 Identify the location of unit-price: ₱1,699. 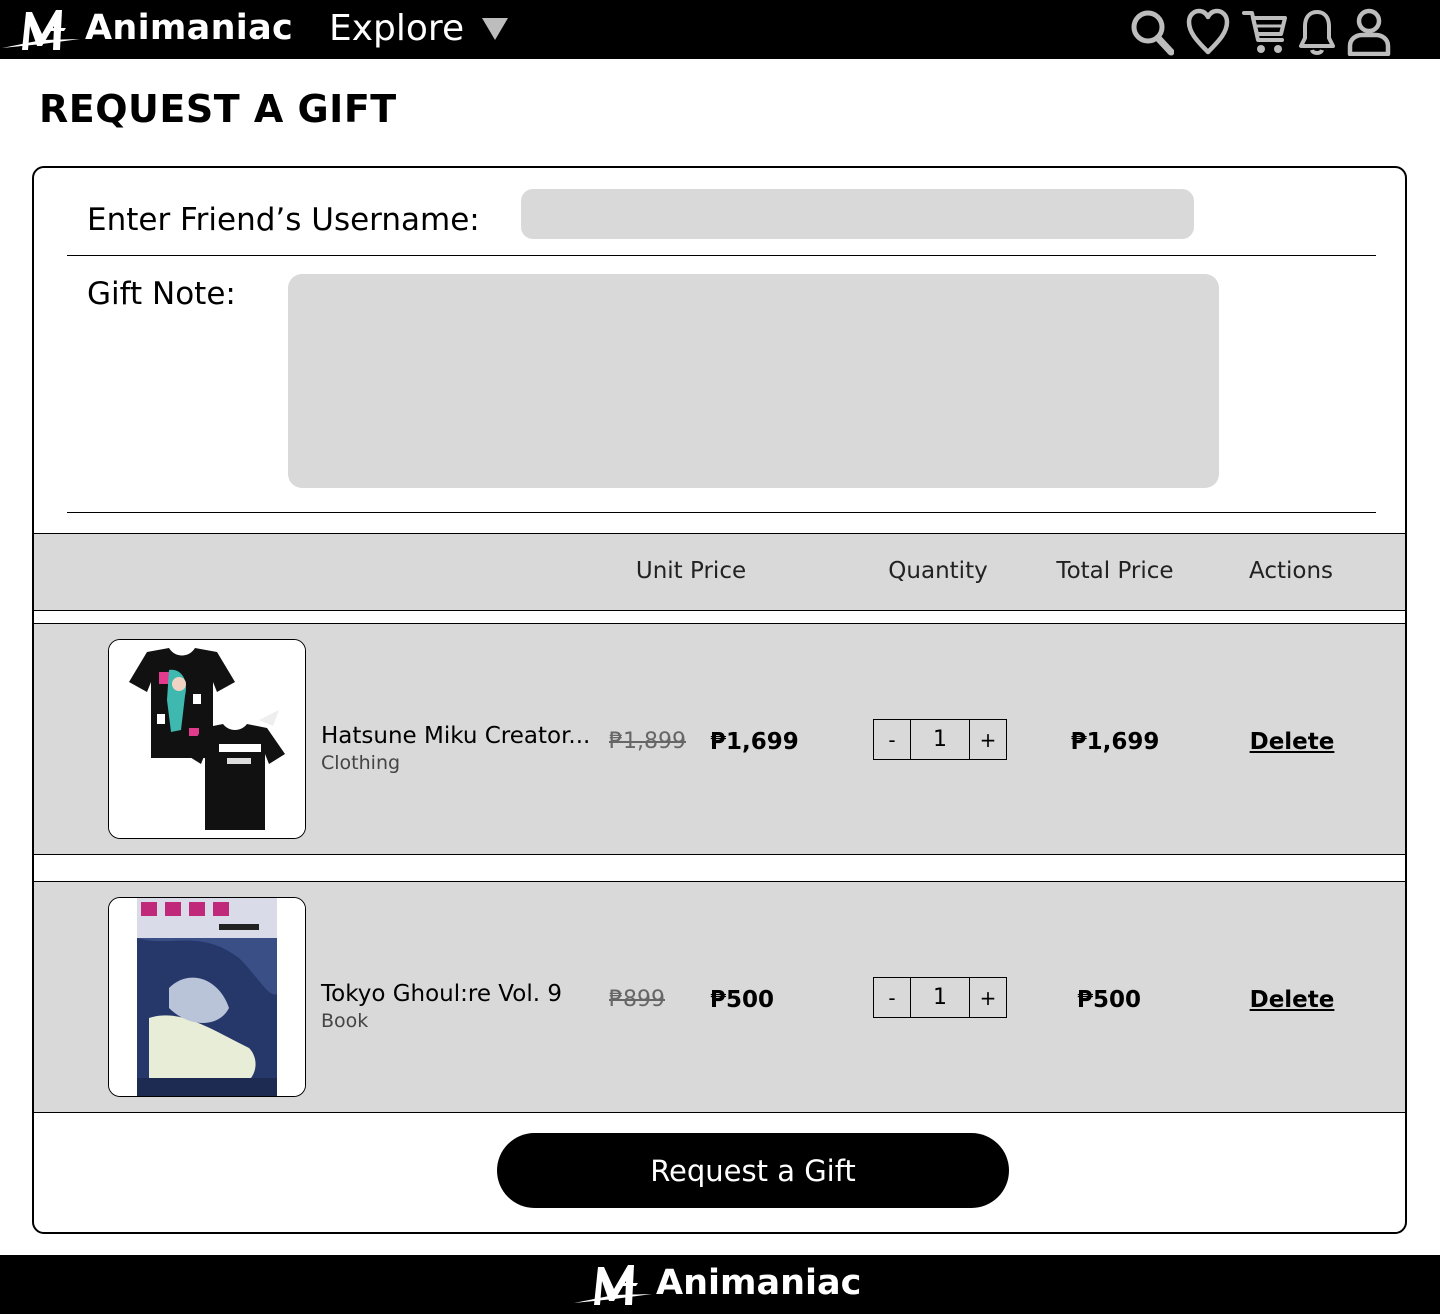
(754, 742).